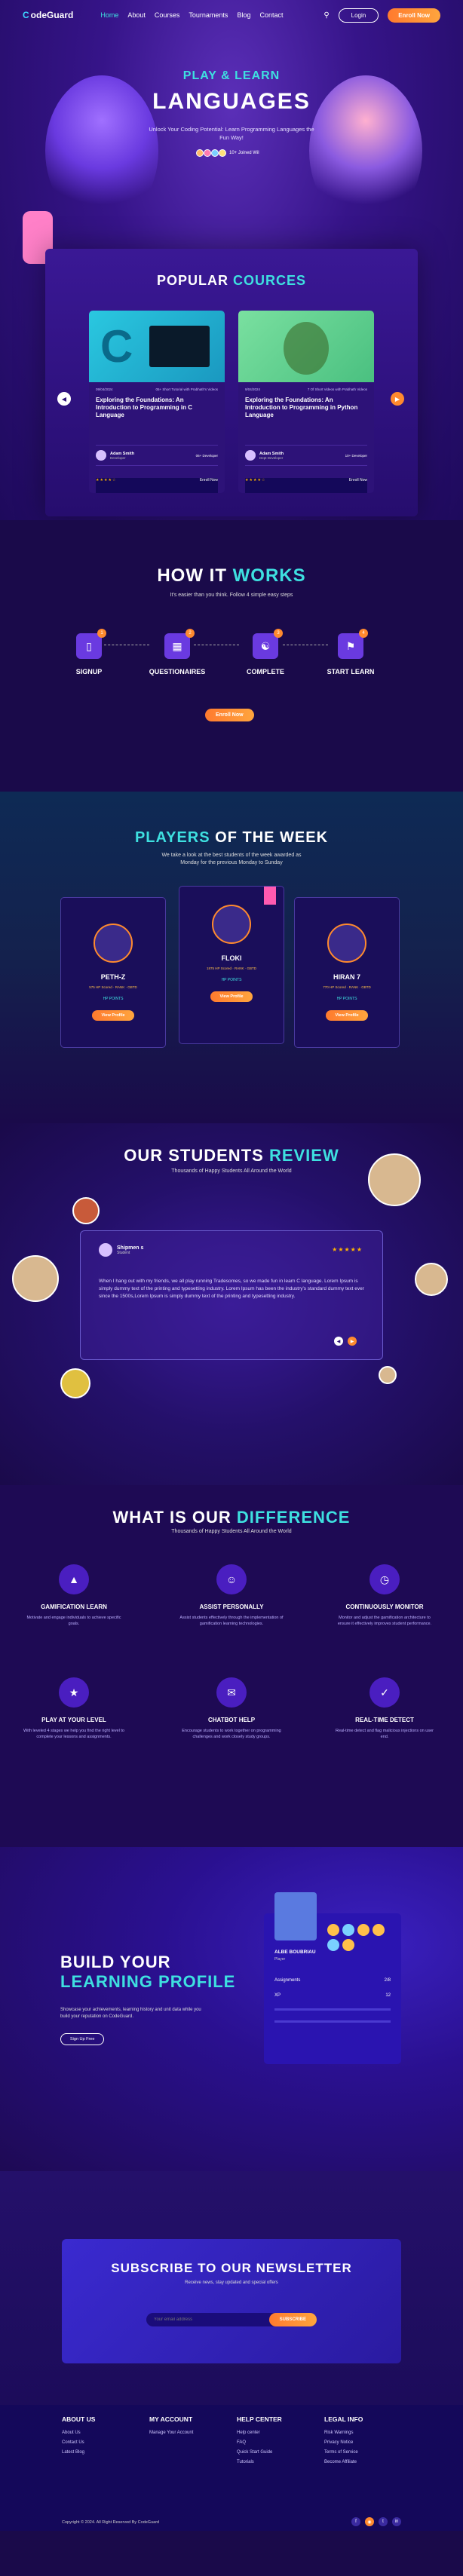 The width and height of the screenshot is (463, 2576). Describe the element at coordinates (265, 671) in the screenshot. I see `step-label: COMPLETE` at that location.